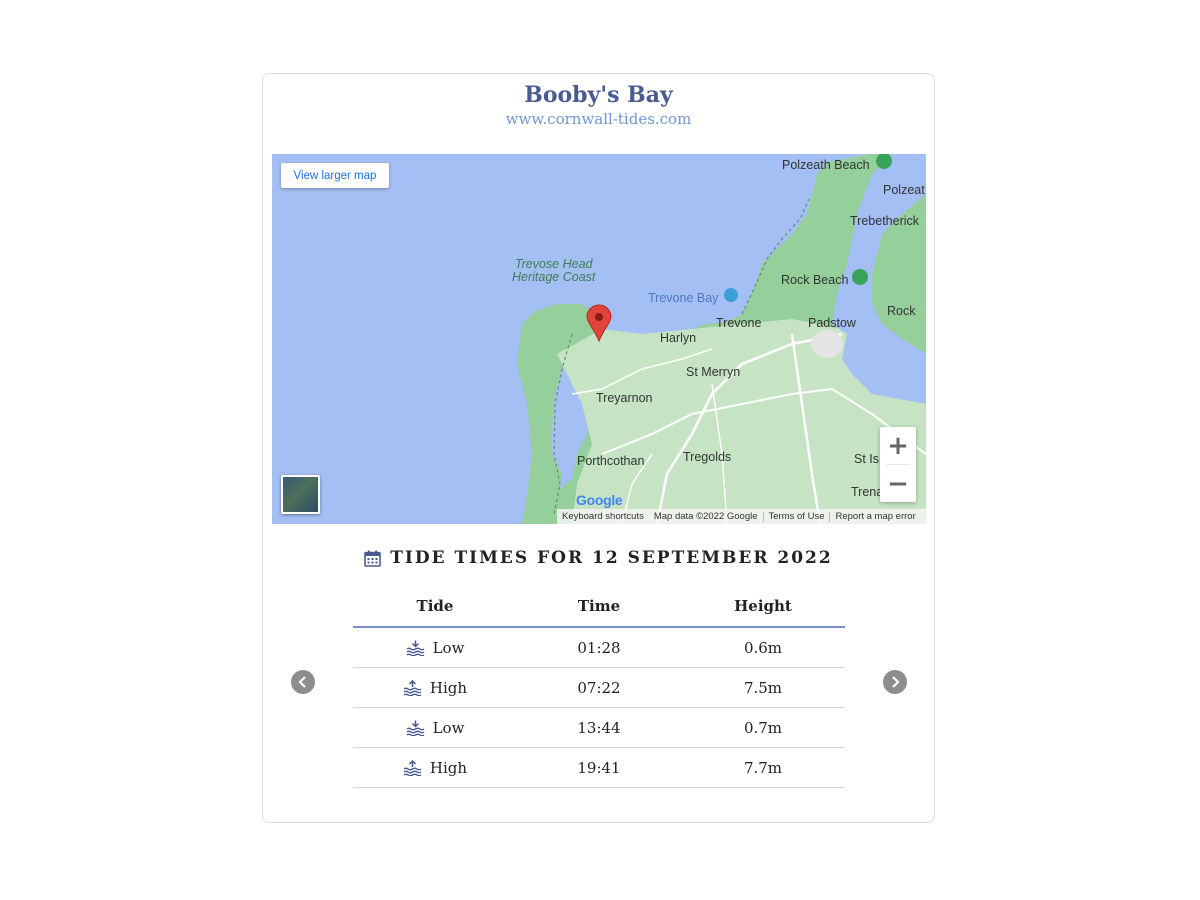  I want to click on label-trevose-head: Trevose Head Heritage Coast, so click(553, 271).